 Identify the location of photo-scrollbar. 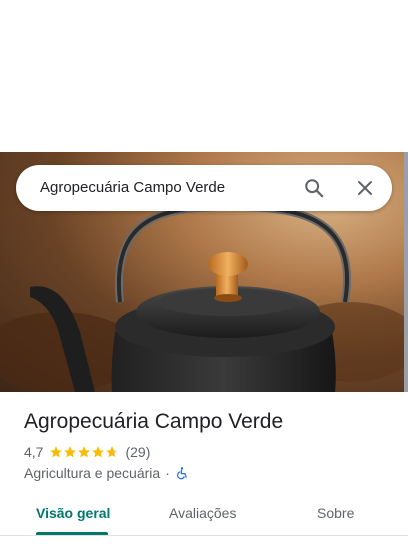
(406, 272).